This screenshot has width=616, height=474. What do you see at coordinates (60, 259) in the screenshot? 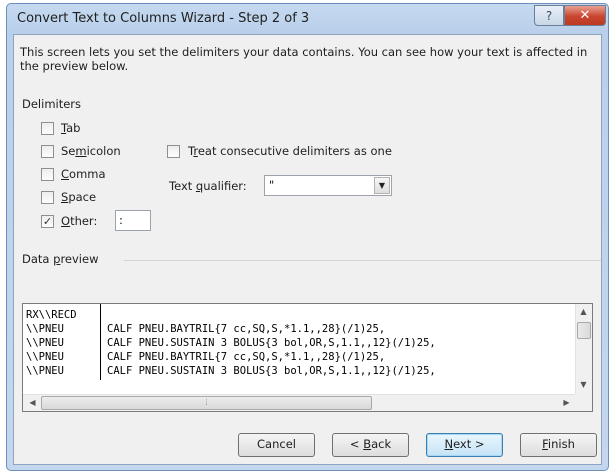
I see `data-preview-label: Data preview` at bounding box center [60, 259].